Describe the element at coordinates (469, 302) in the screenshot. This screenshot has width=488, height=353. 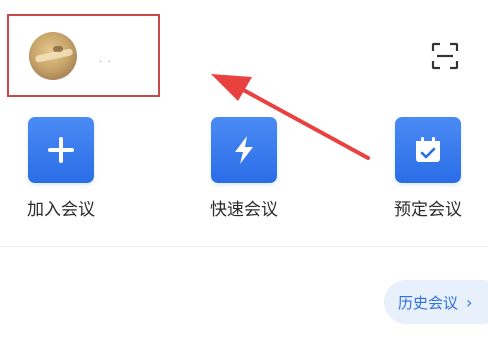
I see `chevron-right-icon: ›` at that location.